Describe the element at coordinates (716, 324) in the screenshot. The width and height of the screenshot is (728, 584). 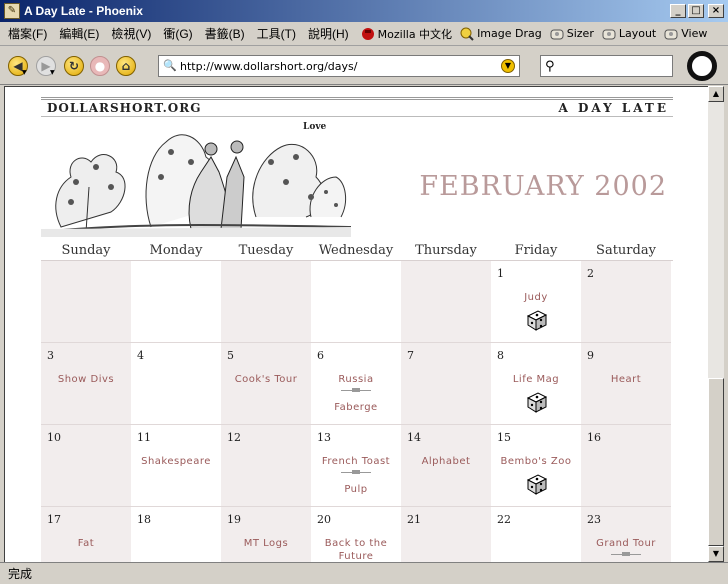
I see `vertical-scrollbar: ▲ ▼` at that location.